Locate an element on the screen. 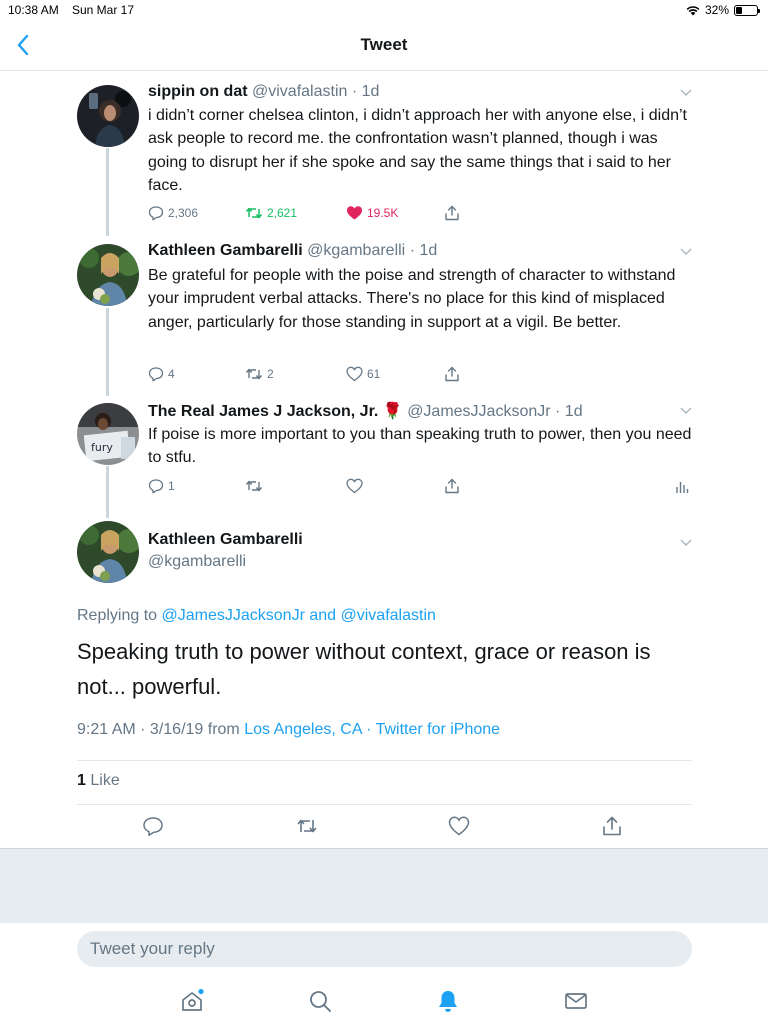 The width and height of the screenshot is (768, 1024). reply-input: Tweet your reply is located at coordinates (384, 949).